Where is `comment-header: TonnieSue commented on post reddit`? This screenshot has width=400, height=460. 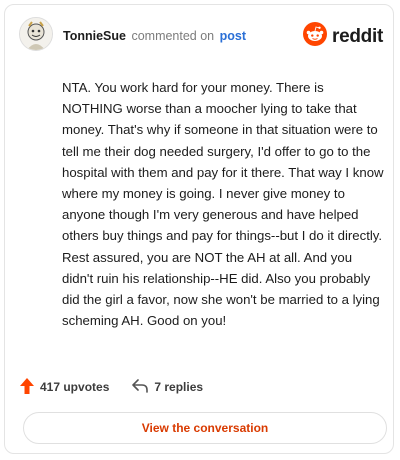 comment-header: TonnieSue commented on post reddit is located at coordinates (199, 35).